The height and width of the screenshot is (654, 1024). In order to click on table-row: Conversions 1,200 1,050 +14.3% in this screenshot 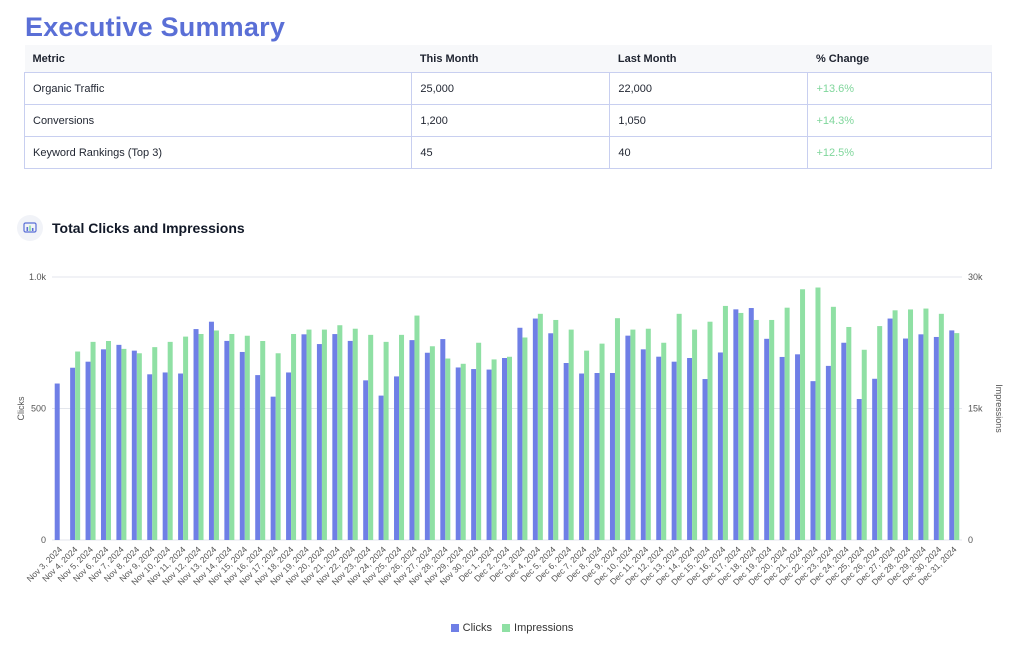, I will do `click(507, 120)`.